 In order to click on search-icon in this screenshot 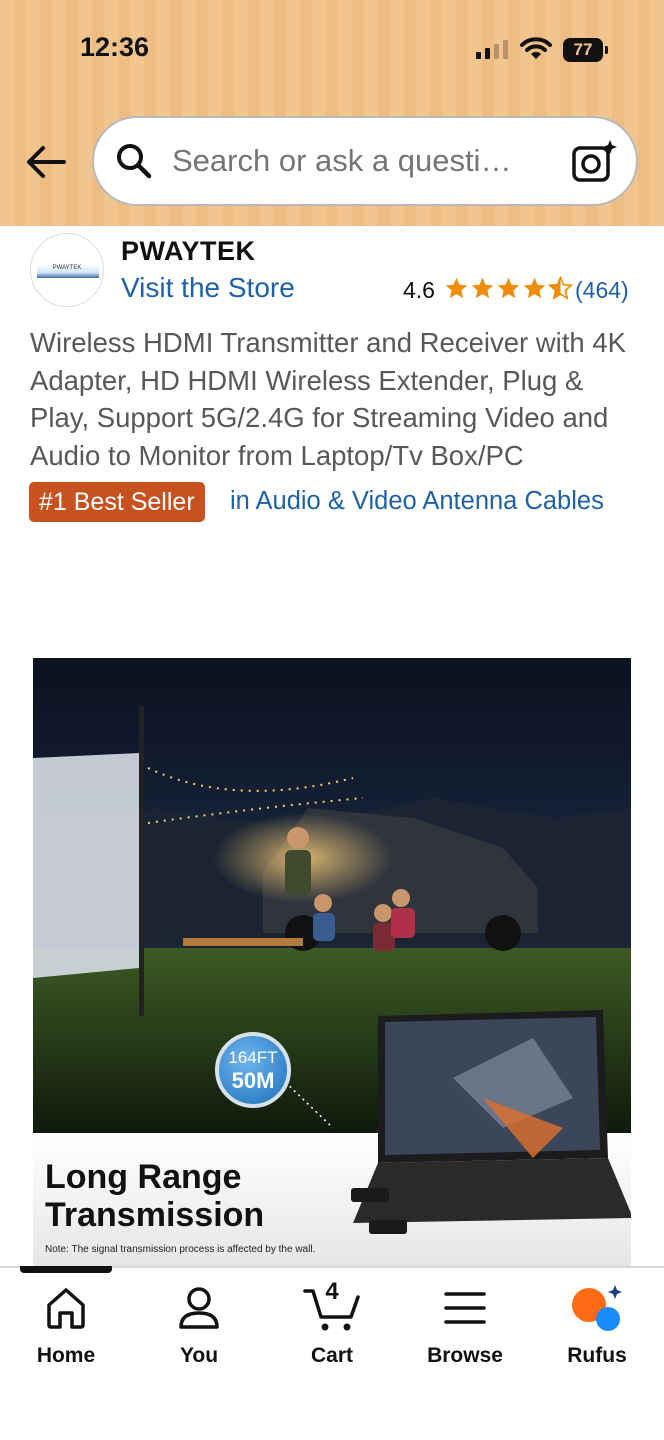, I will do `click(134, 161)`.